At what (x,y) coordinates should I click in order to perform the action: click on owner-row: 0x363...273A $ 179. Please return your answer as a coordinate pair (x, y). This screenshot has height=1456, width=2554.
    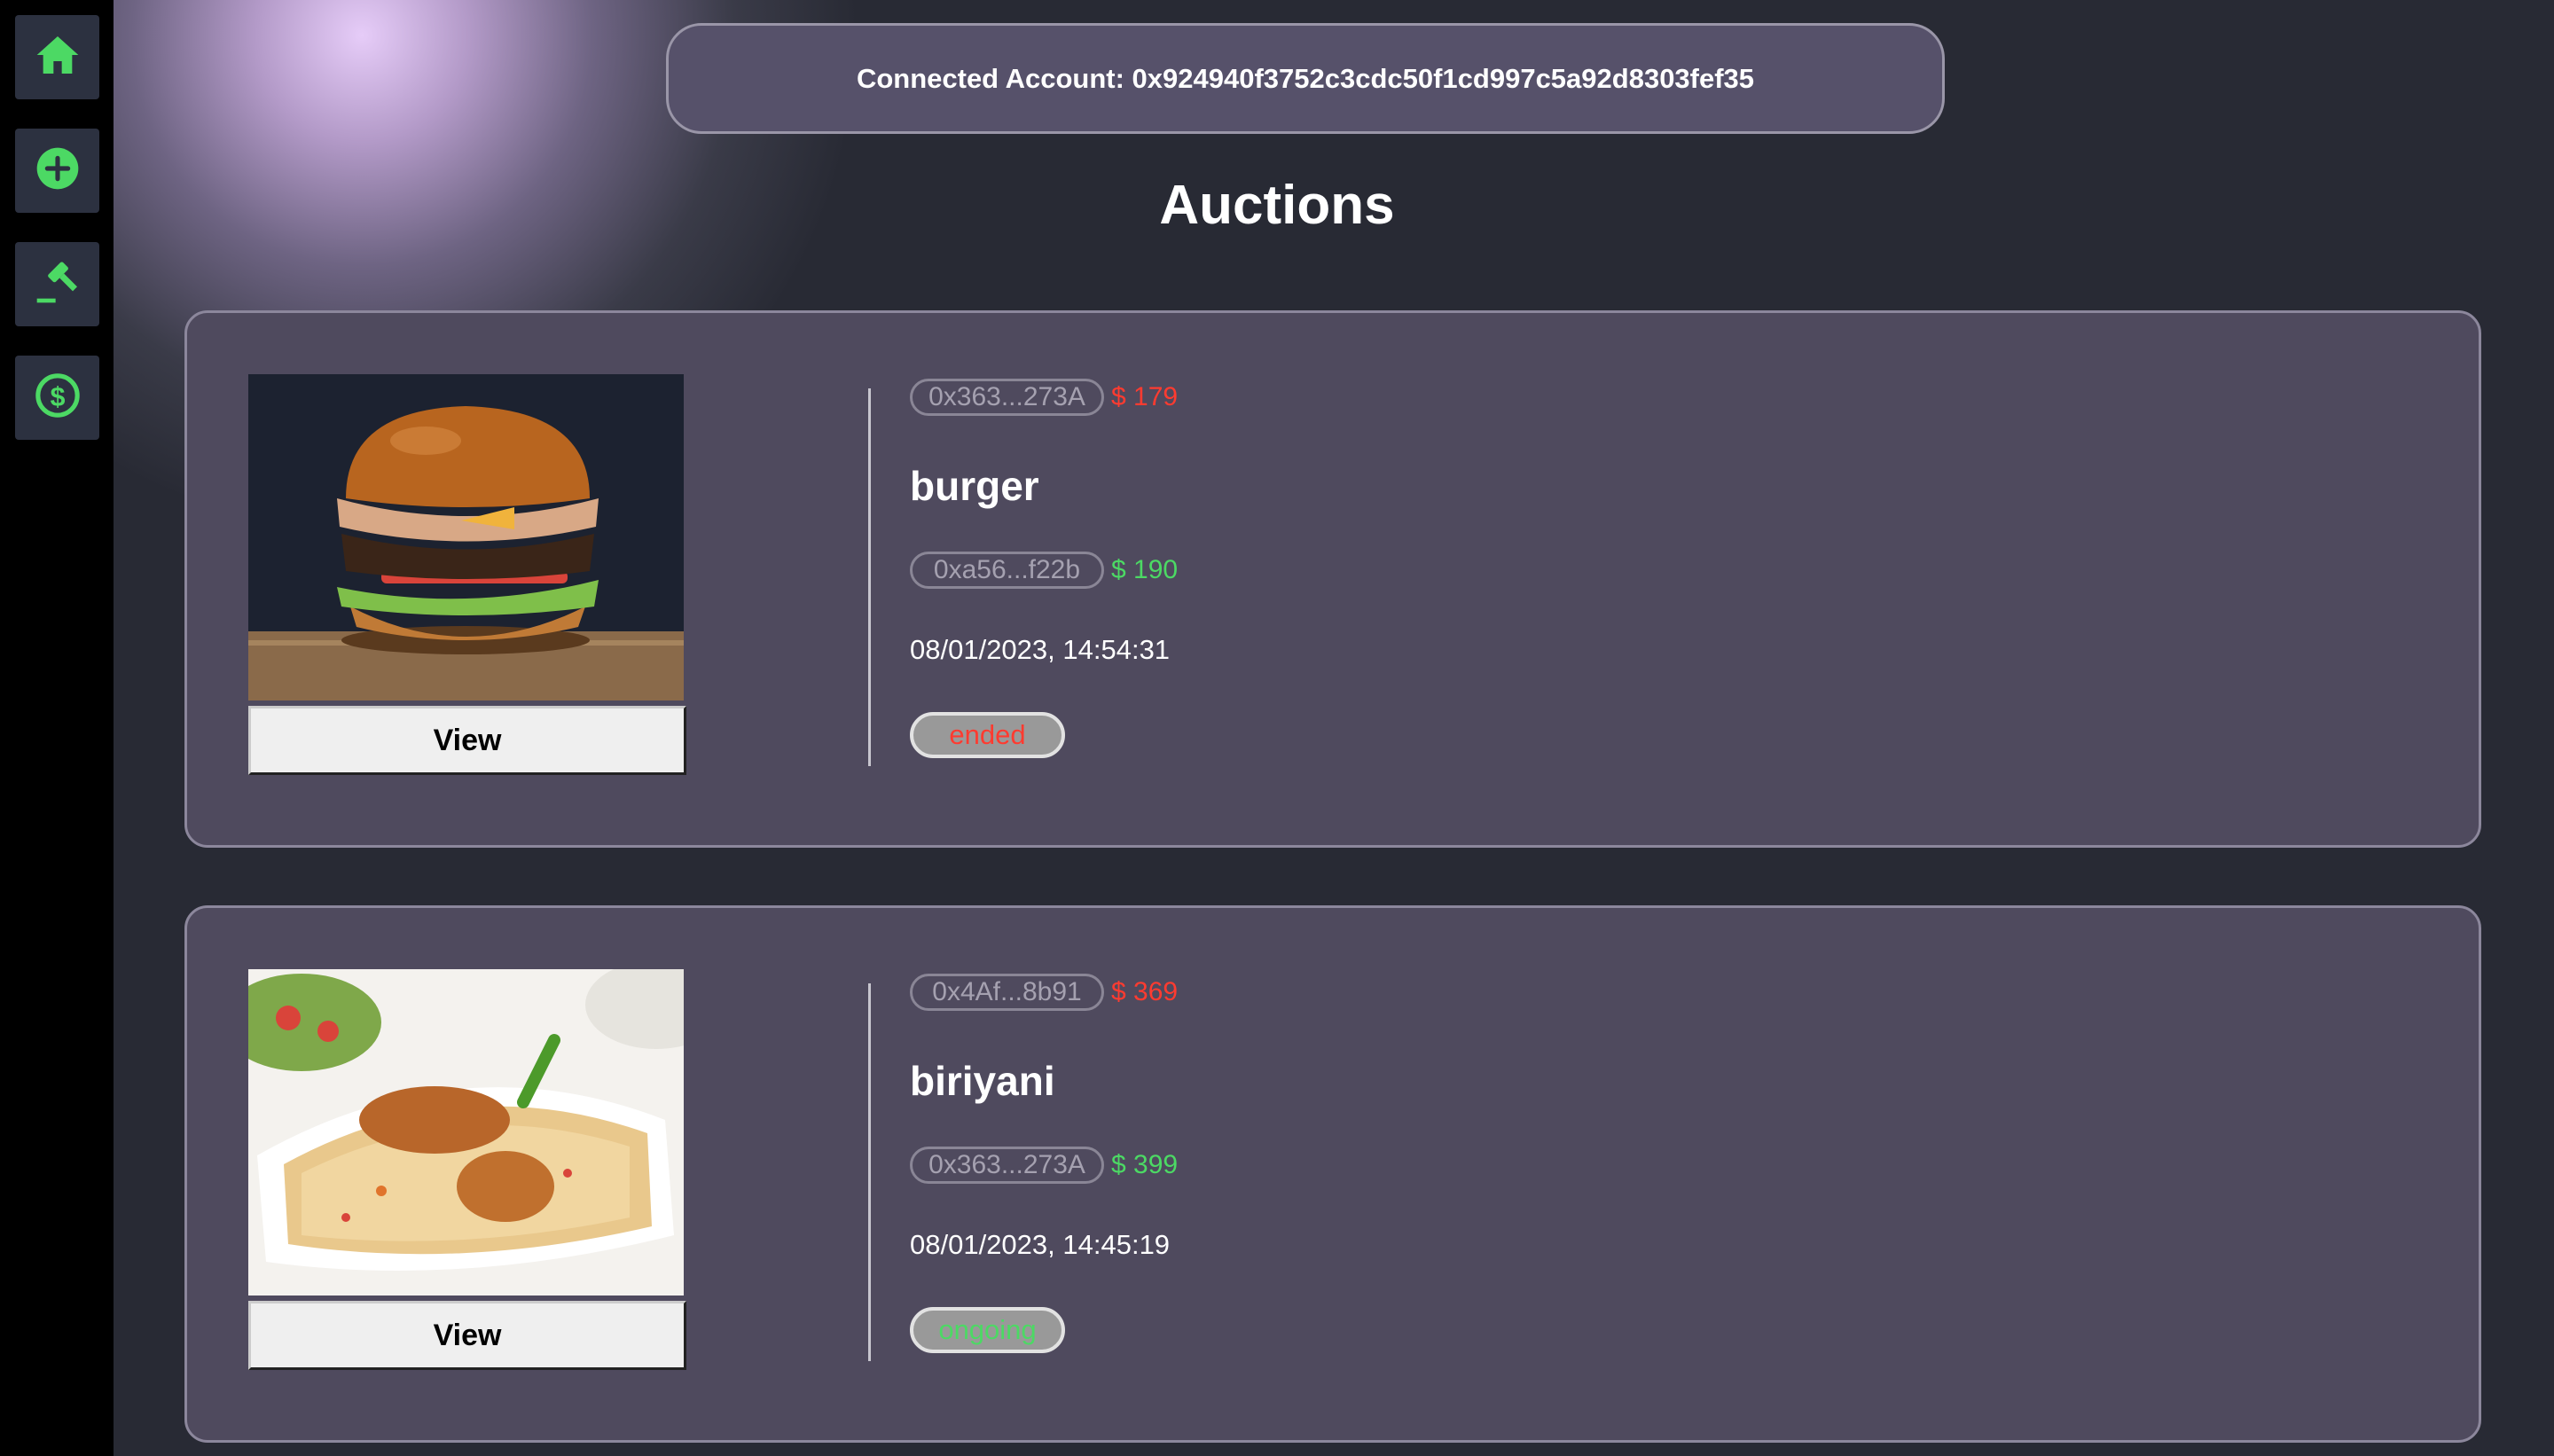
    Looking at the image, I should click on (1044, 397).